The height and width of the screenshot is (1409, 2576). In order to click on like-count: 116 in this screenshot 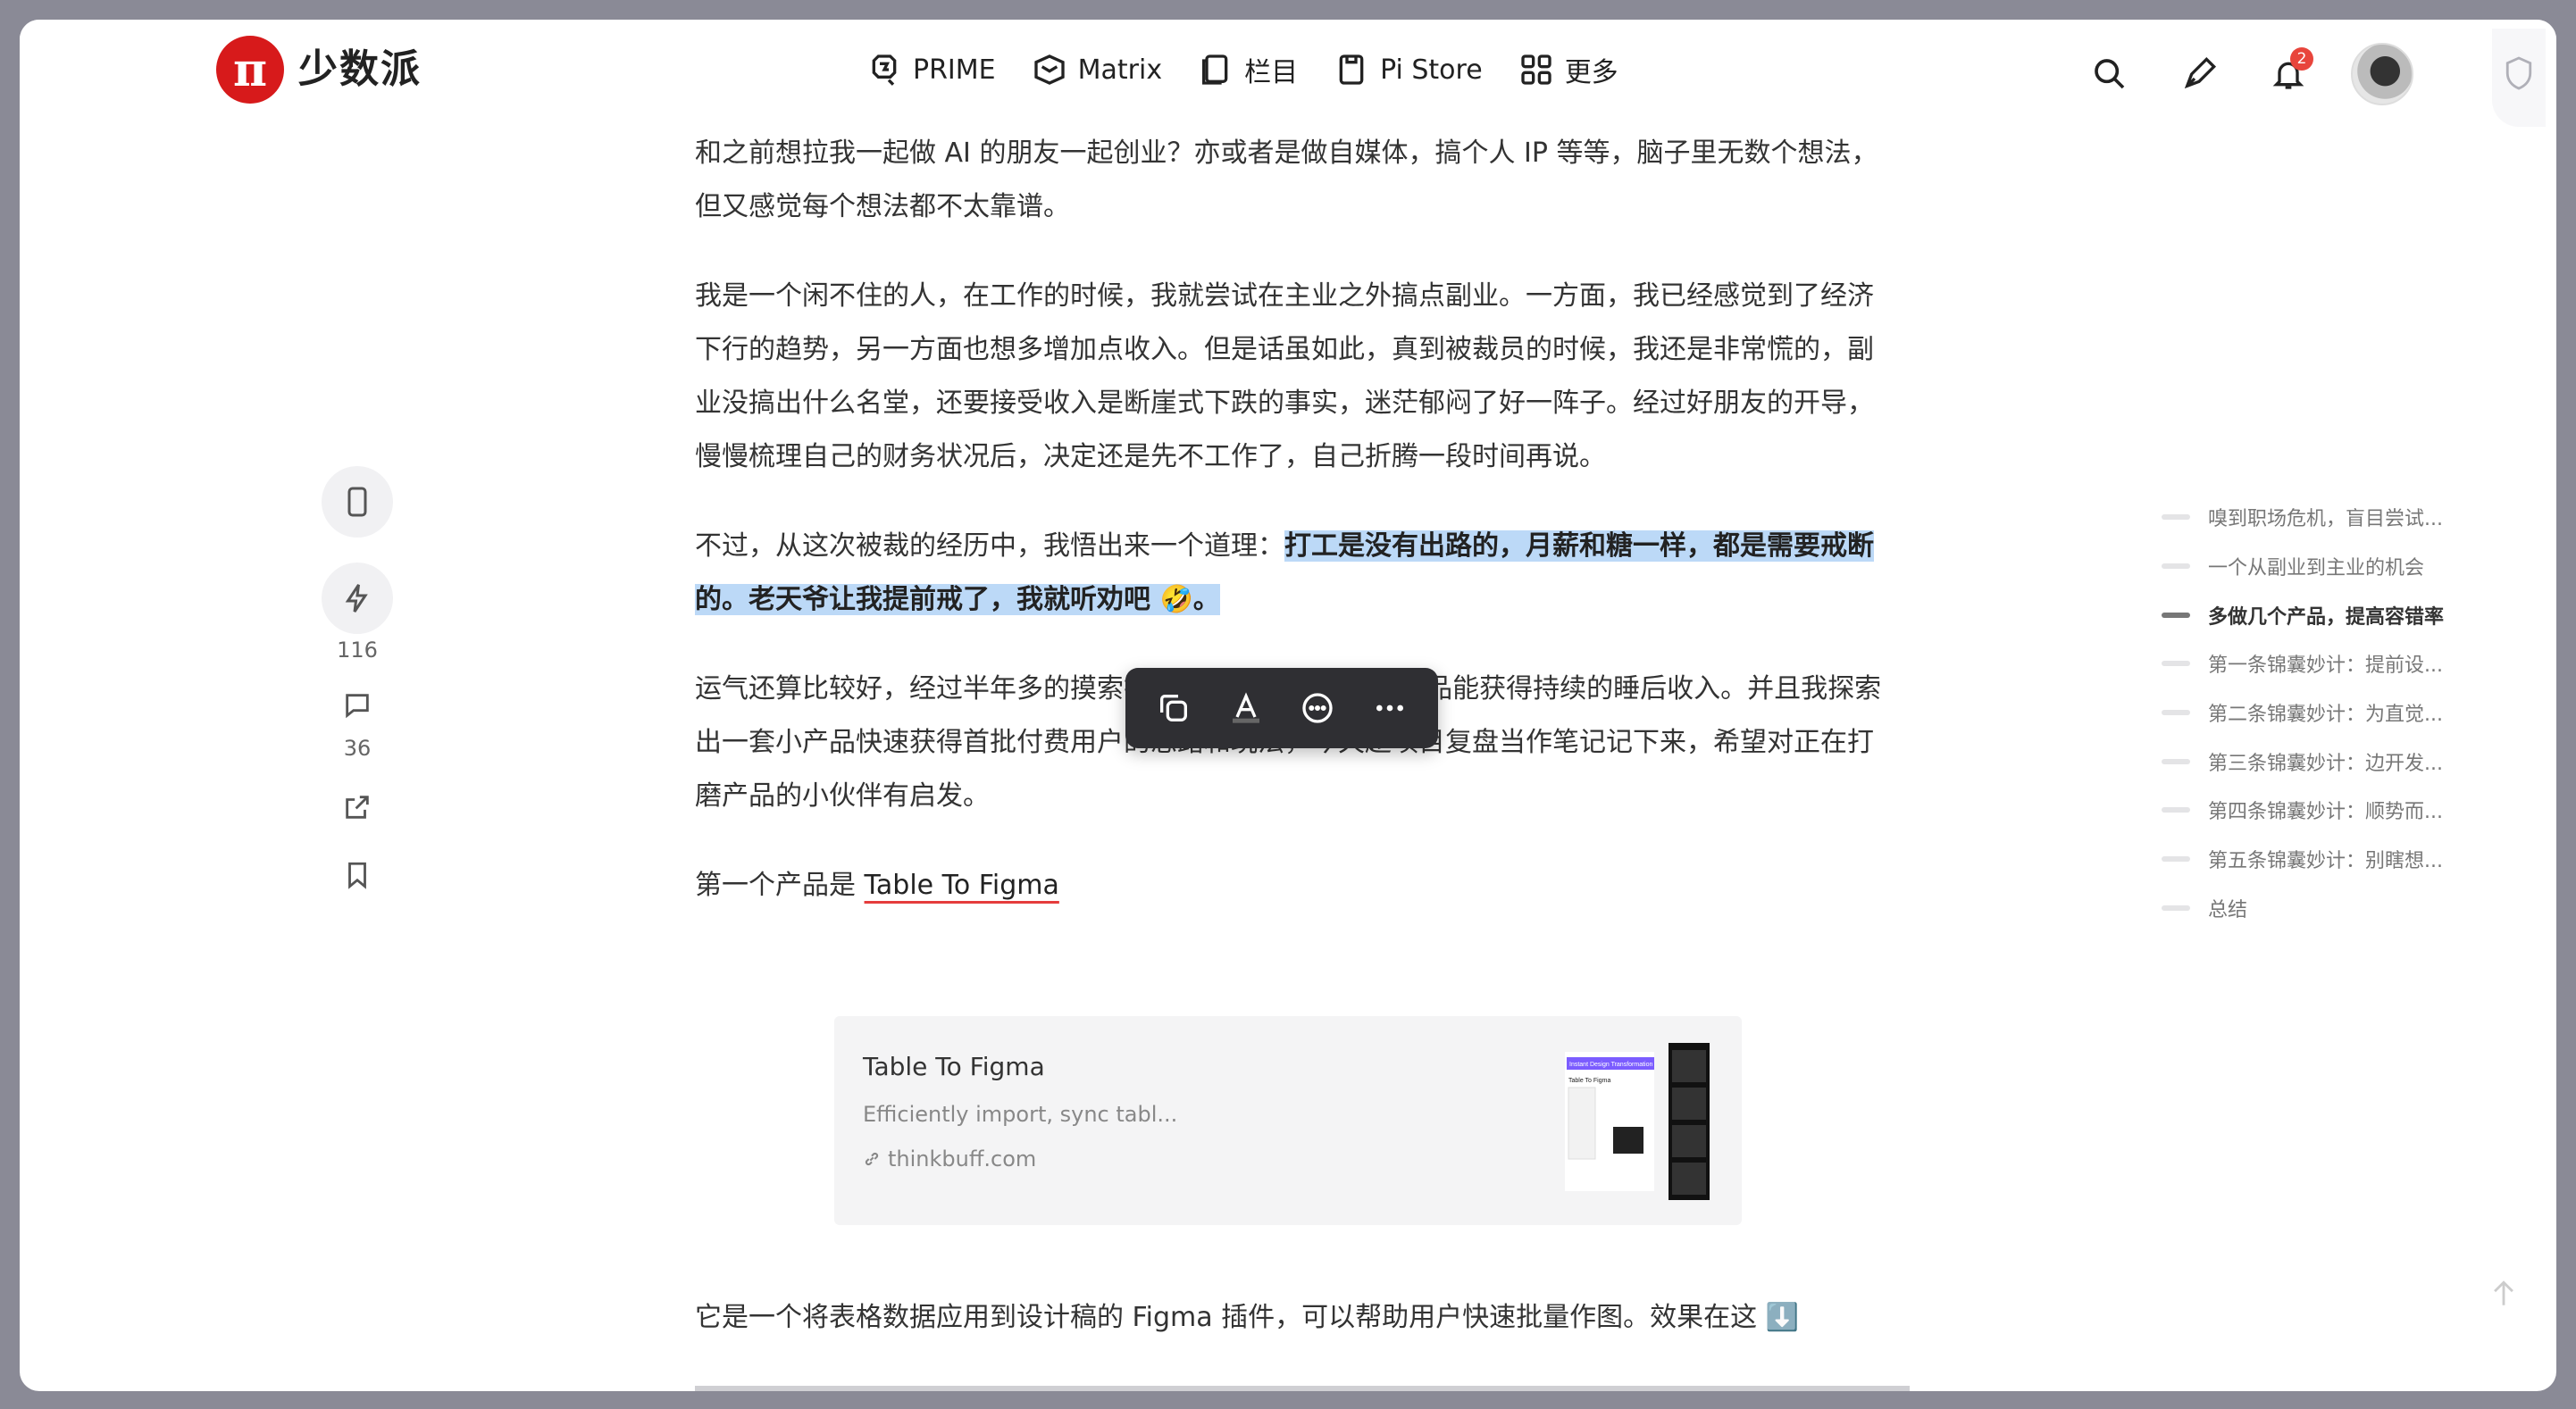, I will do `click(357, 650)`.